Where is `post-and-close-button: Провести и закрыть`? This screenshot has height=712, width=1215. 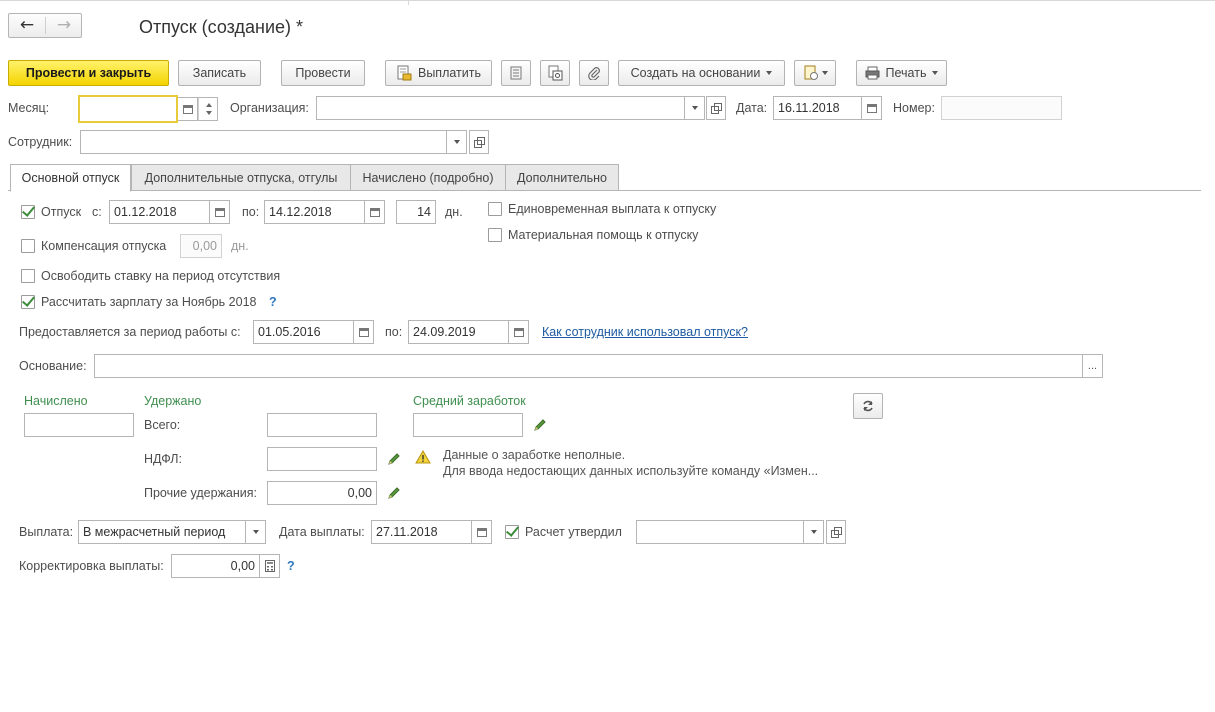
post-and-close-button: Провести и закрыть is located at coordinates (88, 73).